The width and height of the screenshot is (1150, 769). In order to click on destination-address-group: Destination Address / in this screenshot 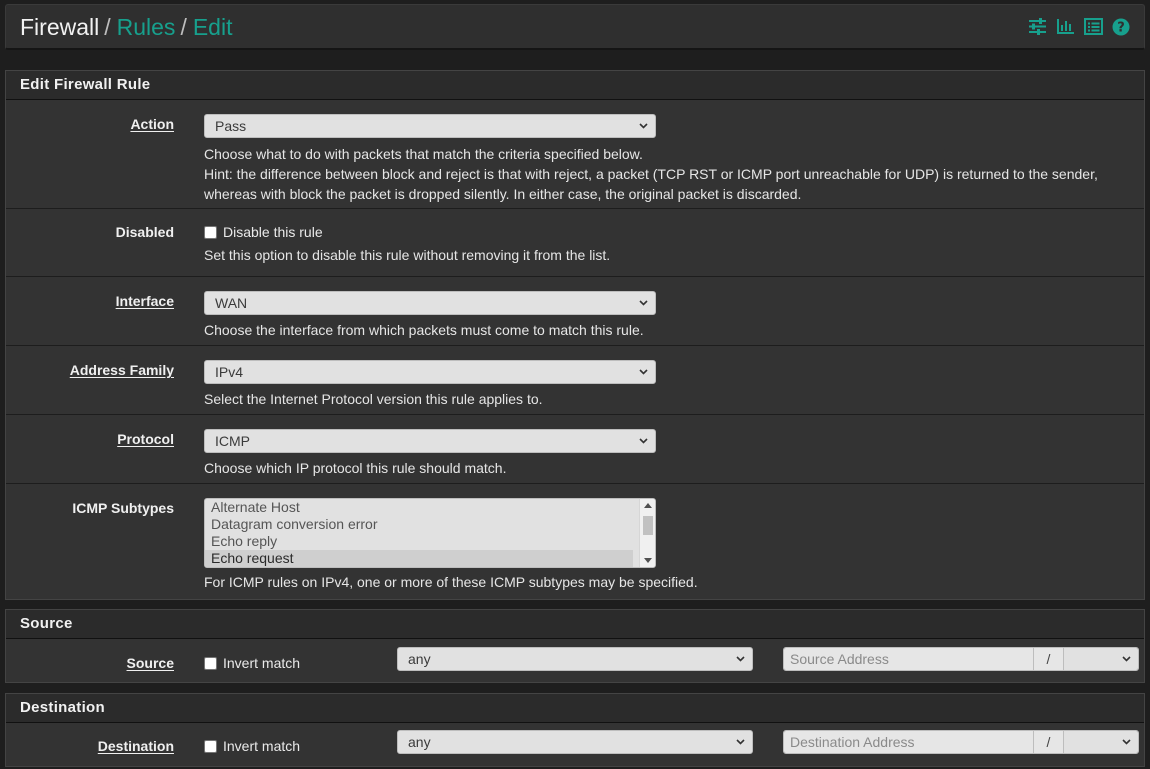, I will do `click(961, 742)`.